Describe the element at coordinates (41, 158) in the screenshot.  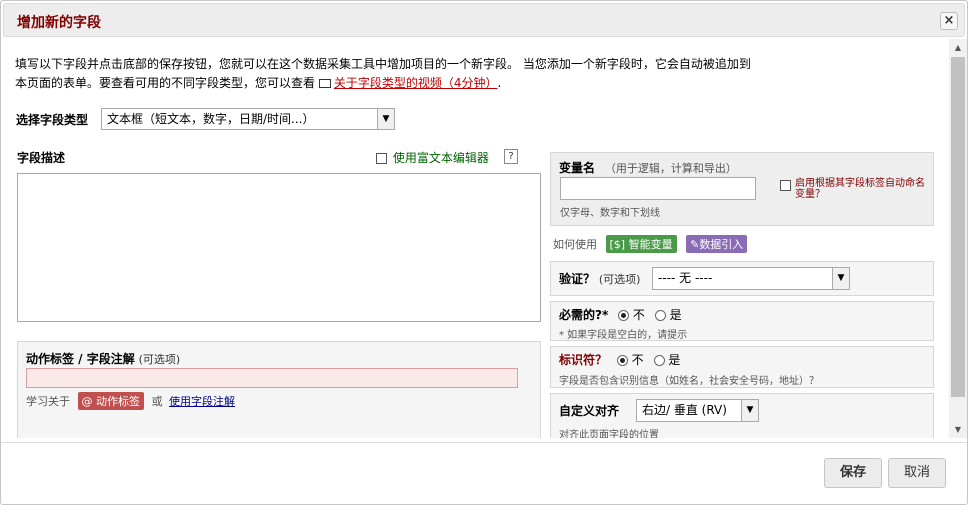
I see `description-label: 字段描述` at that location.